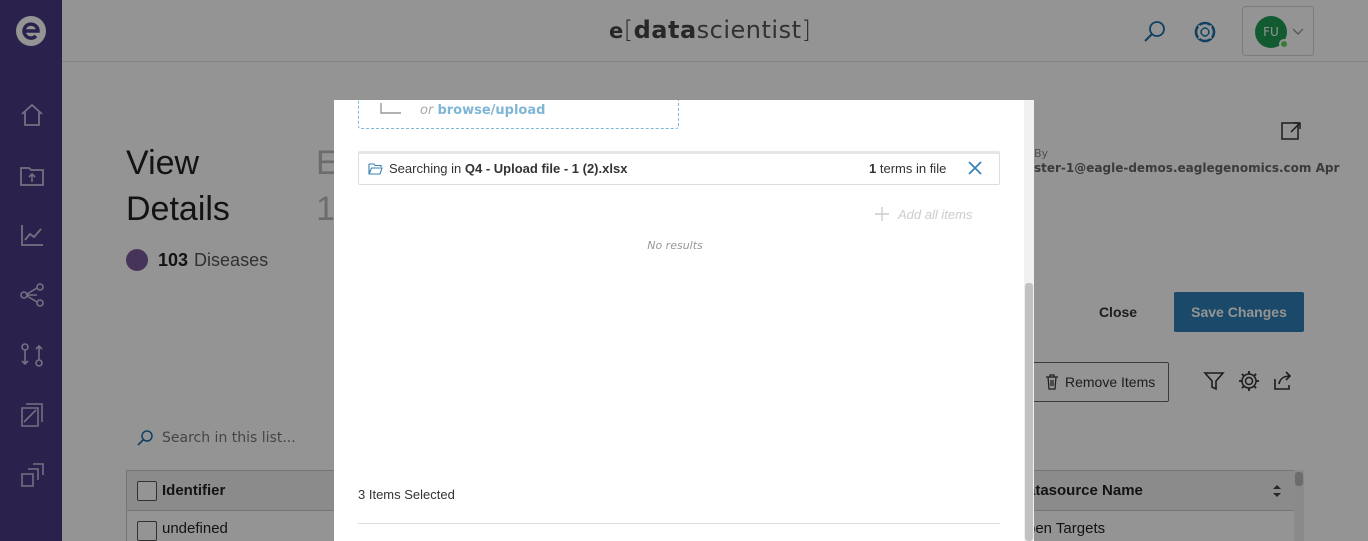  I want to click on searching-in-prefix: Searching in, so click(427, 168).